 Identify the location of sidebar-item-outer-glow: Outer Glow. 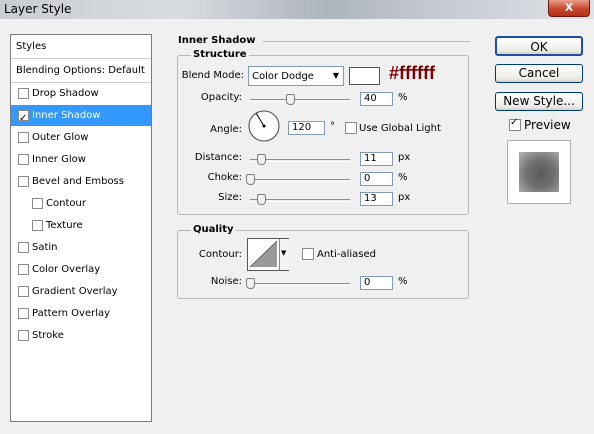
(81, 137).